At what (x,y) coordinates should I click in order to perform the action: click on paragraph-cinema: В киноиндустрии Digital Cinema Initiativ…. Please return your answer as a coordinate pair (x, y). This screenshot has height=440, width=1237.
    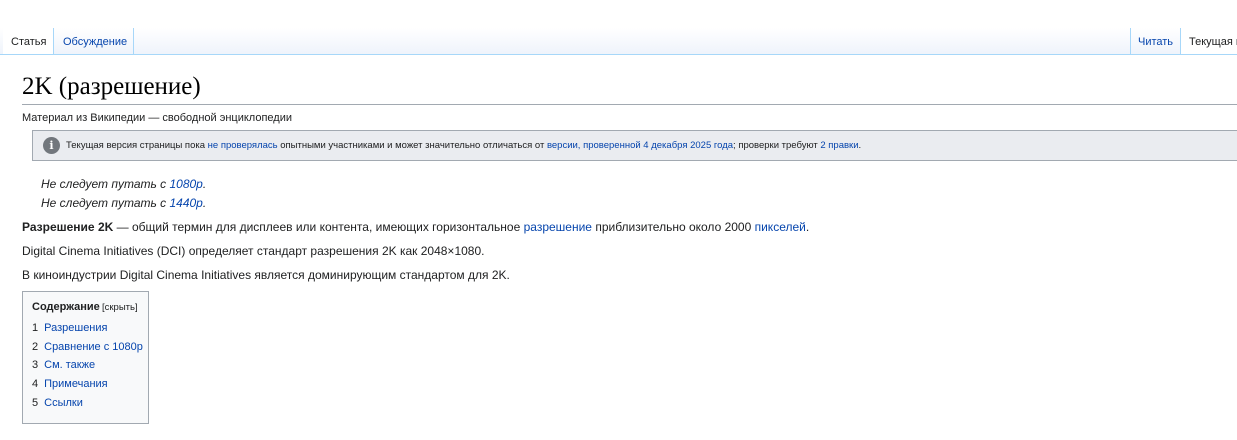
    Looking at the image, I should click on (266, 275).